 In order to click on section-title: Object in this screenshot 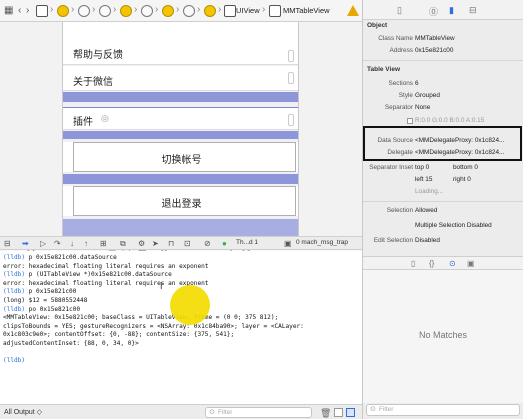, I will do `click(377, 25)`.